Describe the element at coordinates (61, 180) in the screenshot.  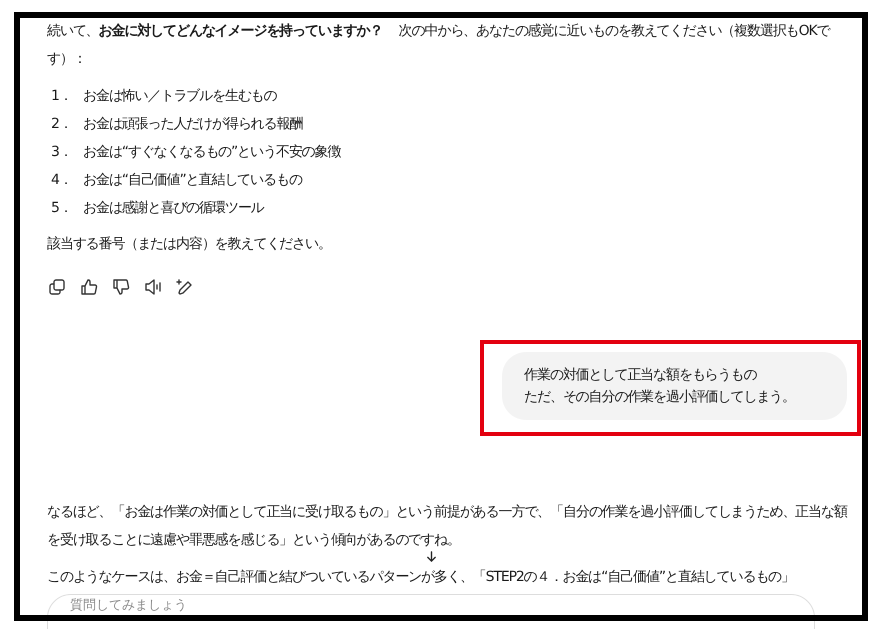
I see `list-number: 4．` at that location.